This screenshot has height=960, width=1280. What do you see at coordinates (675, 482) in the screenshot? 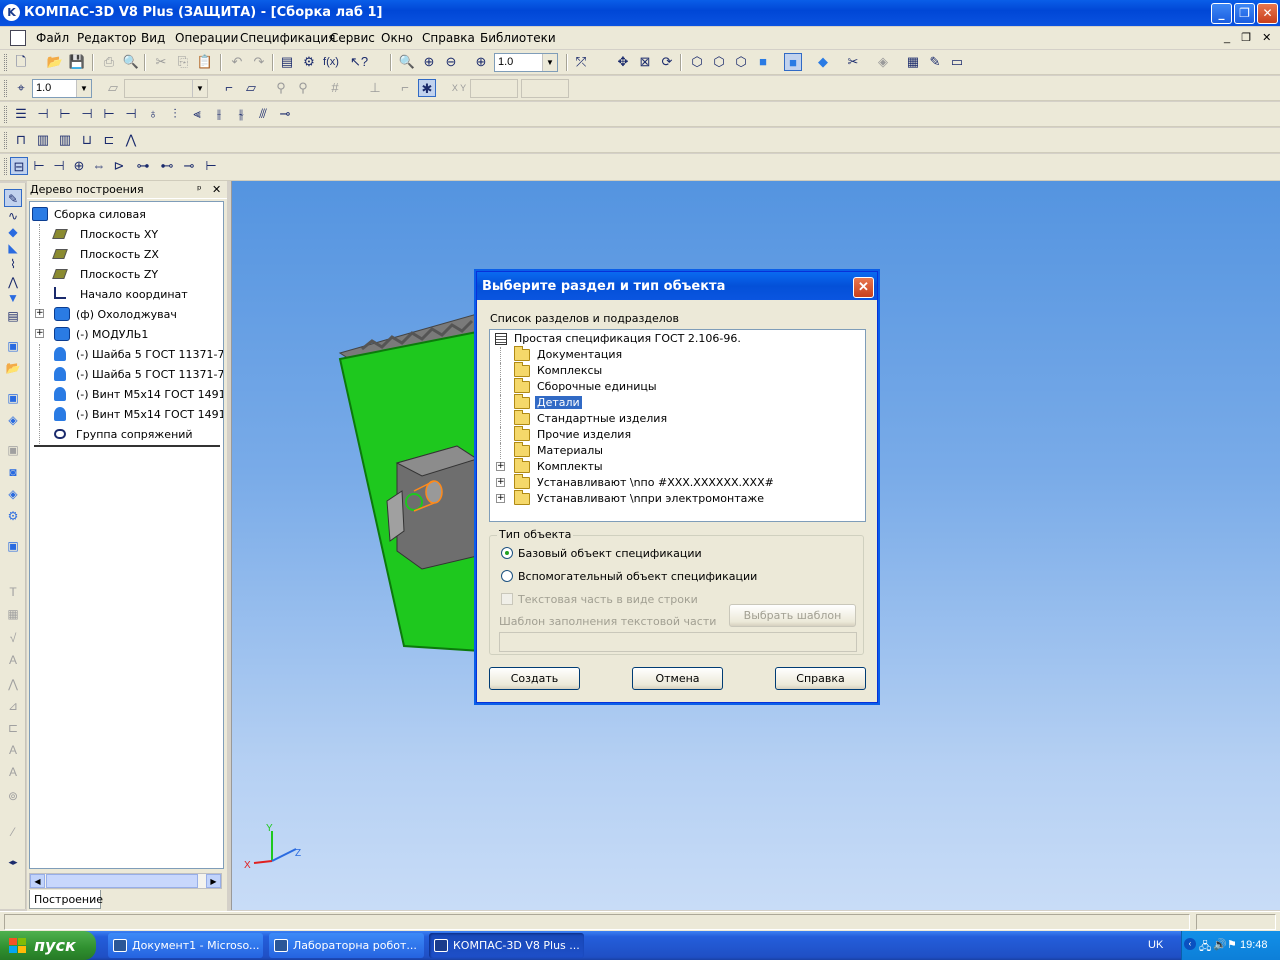
I see `section-item: + Устанавливают \nпо #XXX.XXXXXX.XXX#` at bounding box center [675, 482].